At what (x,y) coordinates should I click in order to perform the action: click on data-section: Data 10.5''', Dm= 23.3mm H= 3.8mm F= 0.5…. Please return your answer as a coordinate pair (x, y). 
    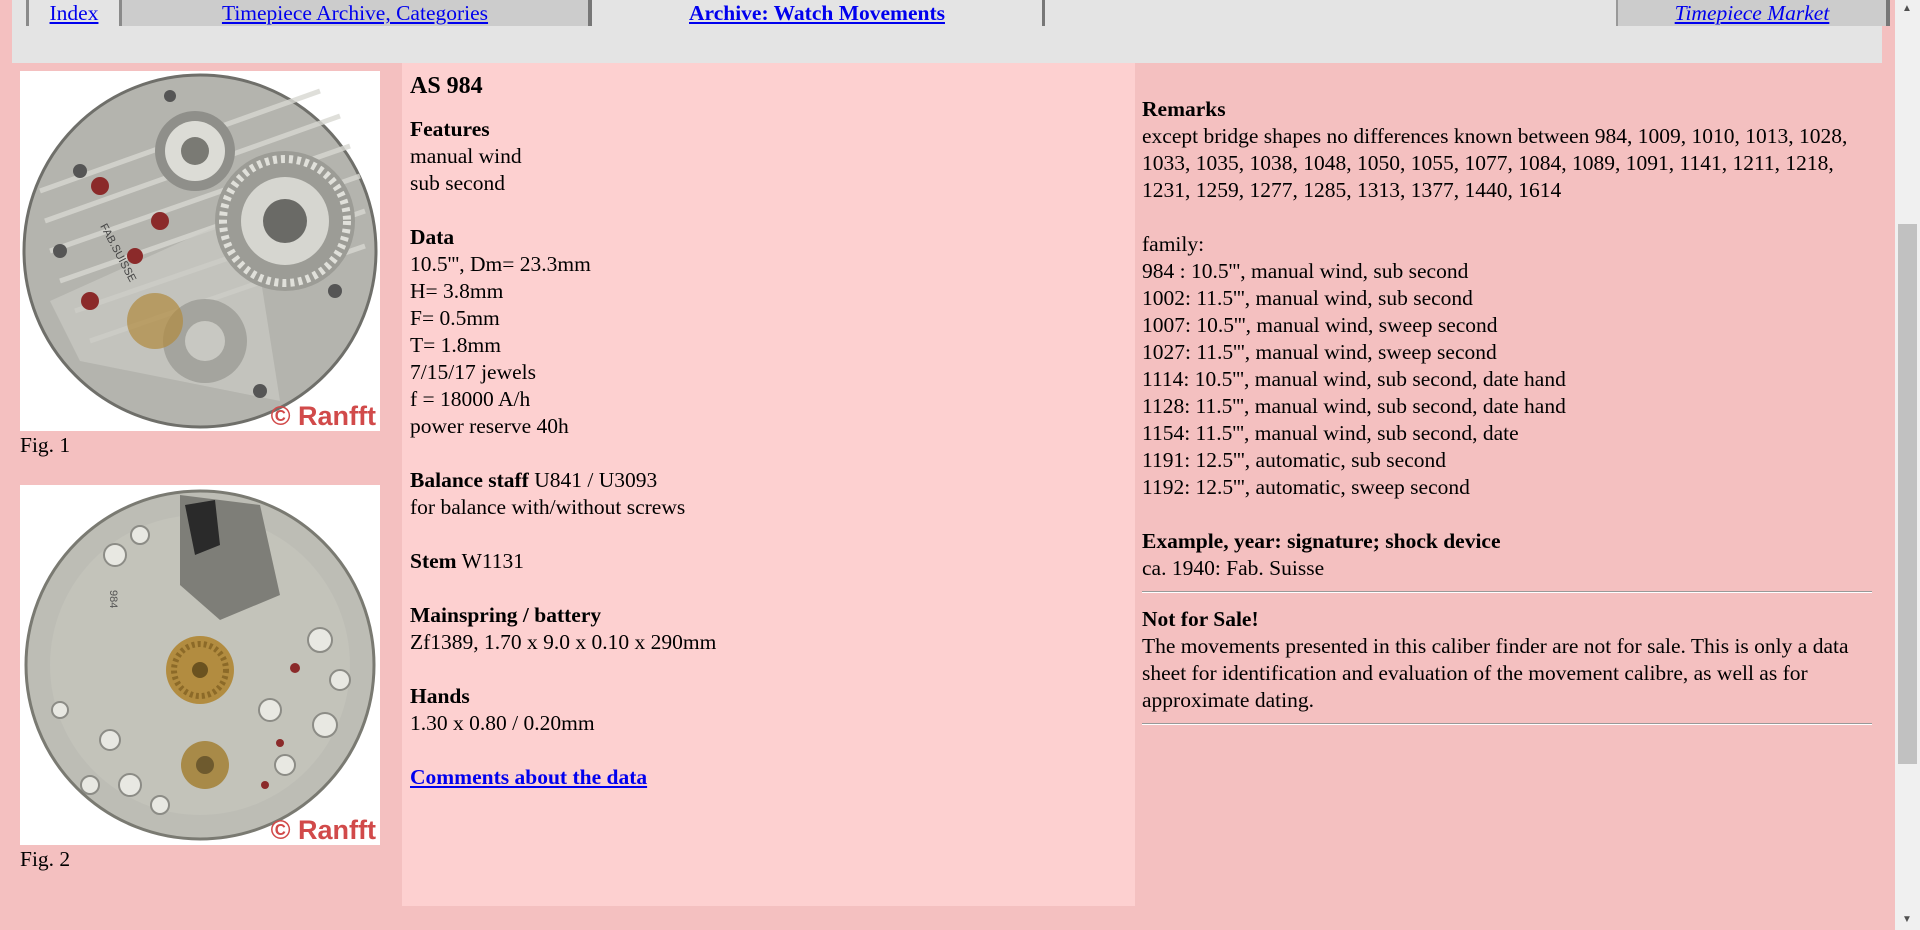
    Looking at the image, I should click on (765, 332).